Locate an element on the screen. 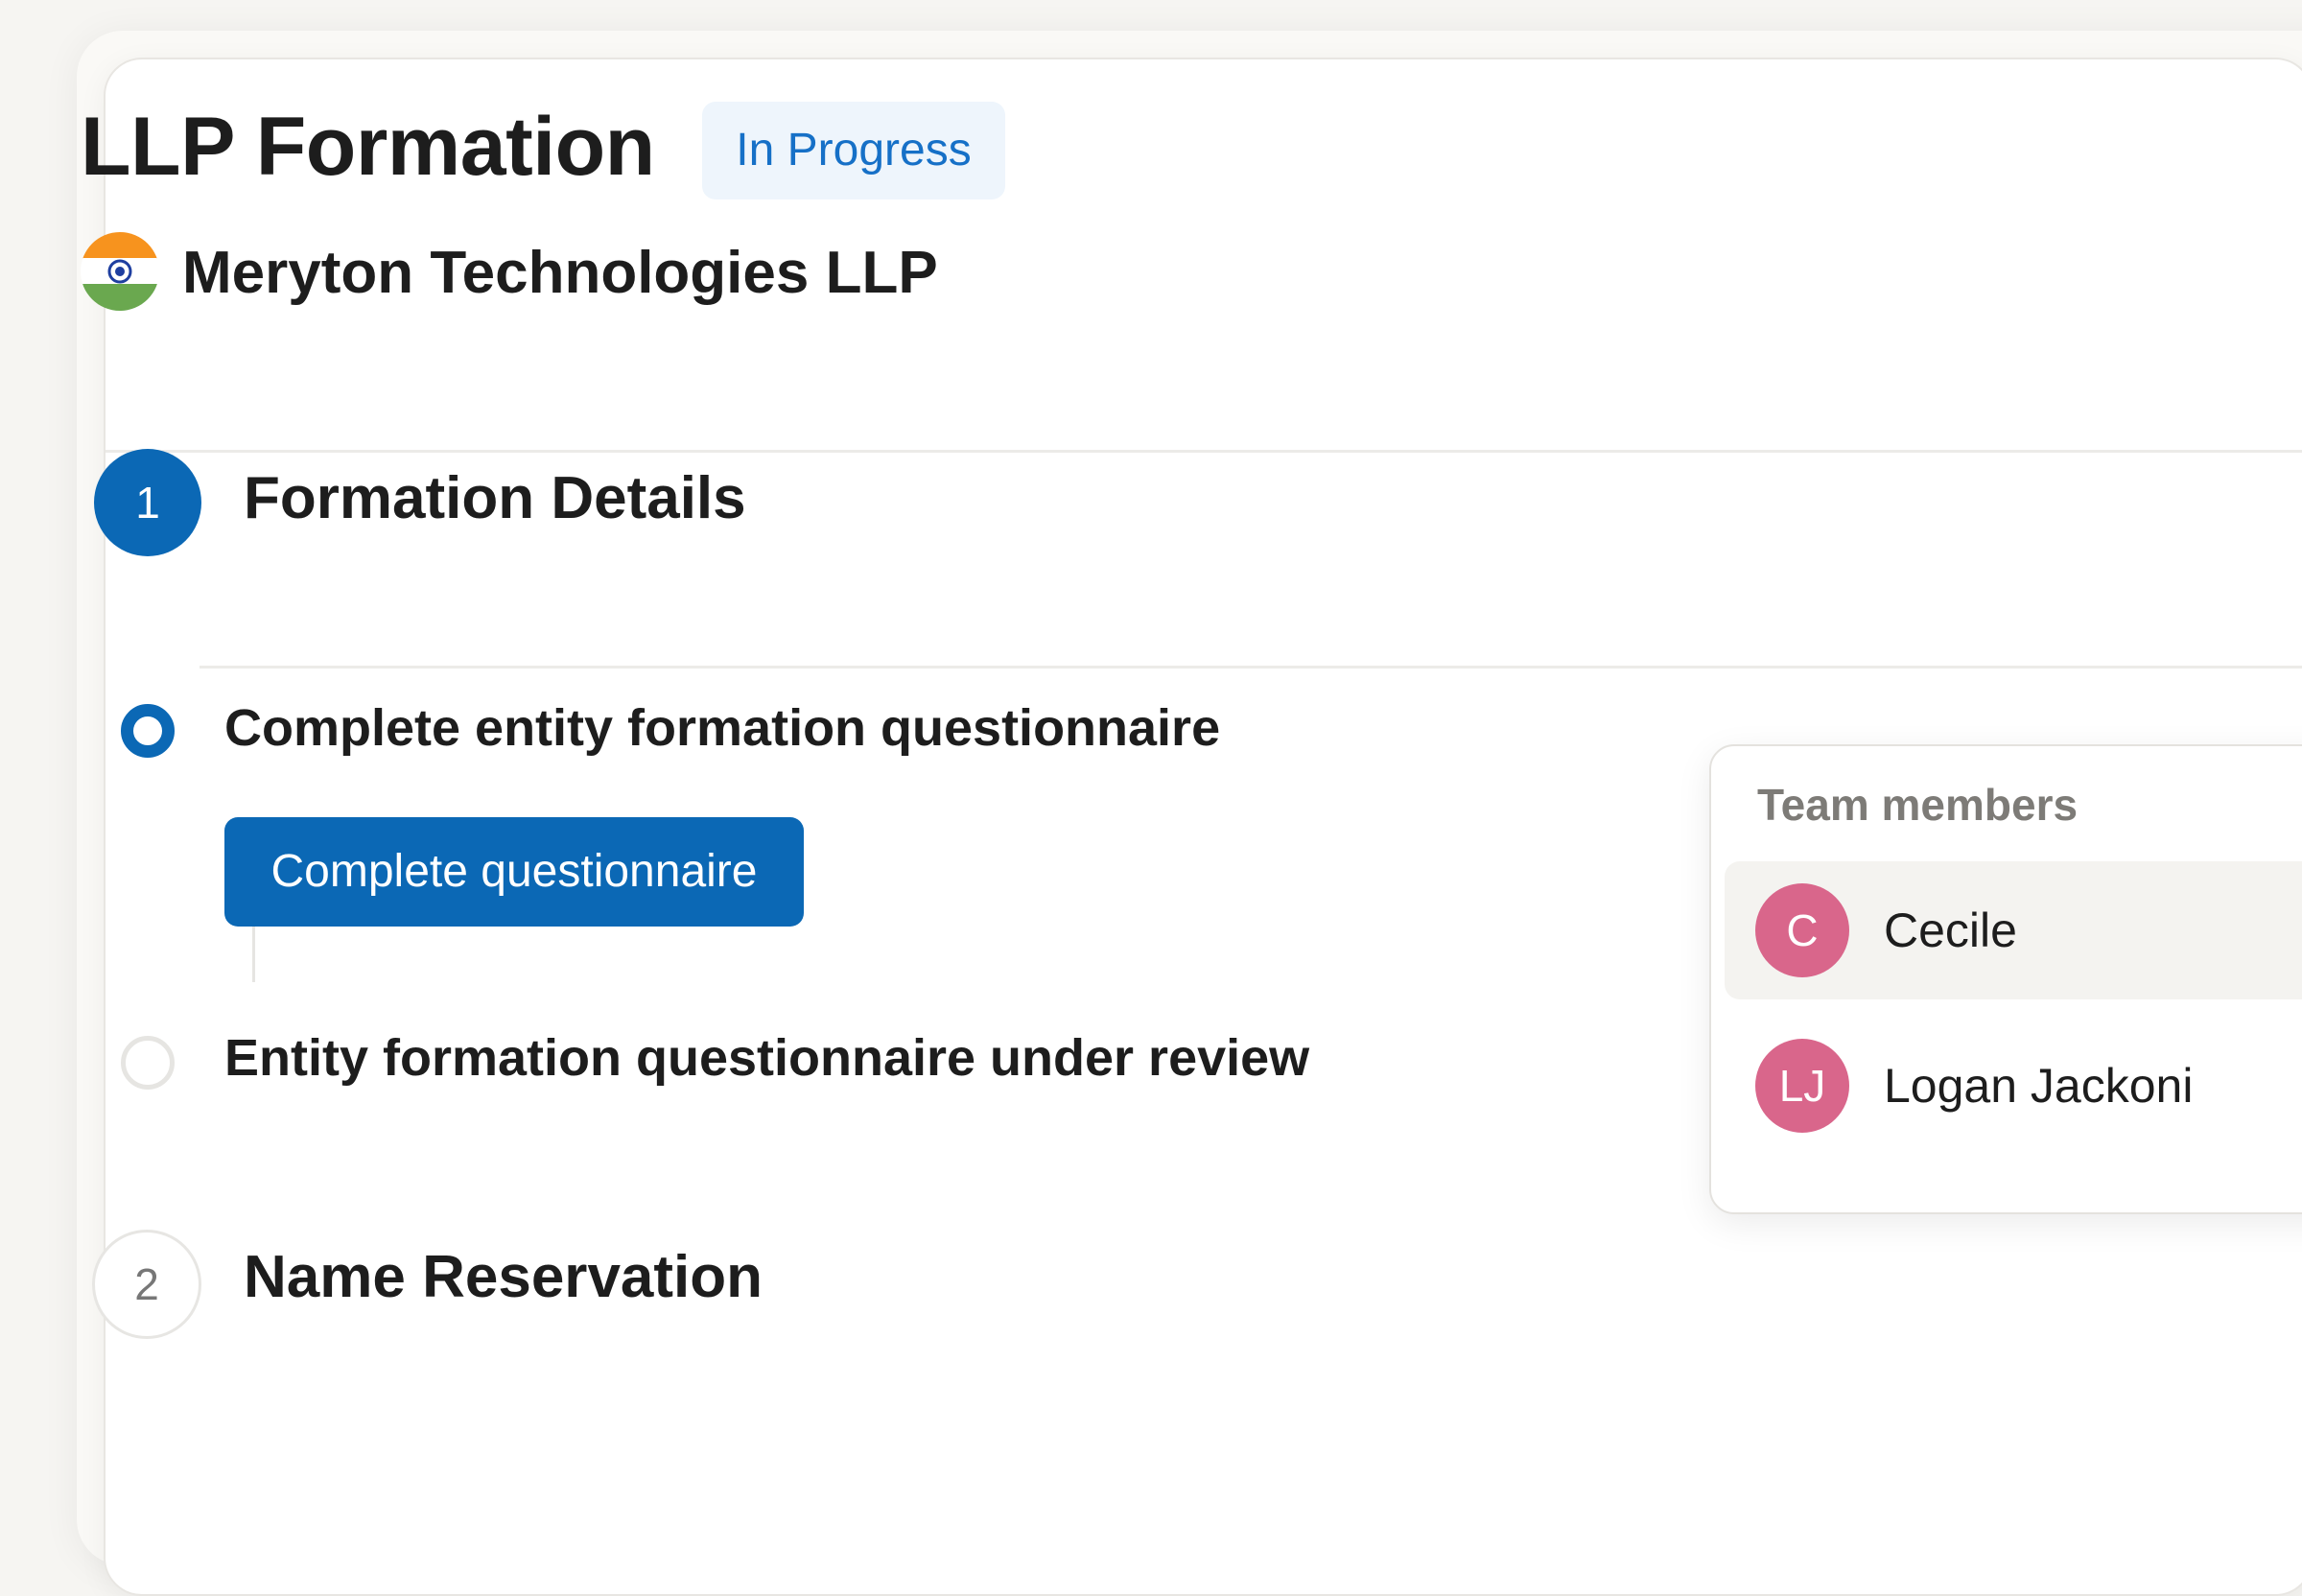  member-name: Logan Jackoni is located at coordinates (2039, 1086).